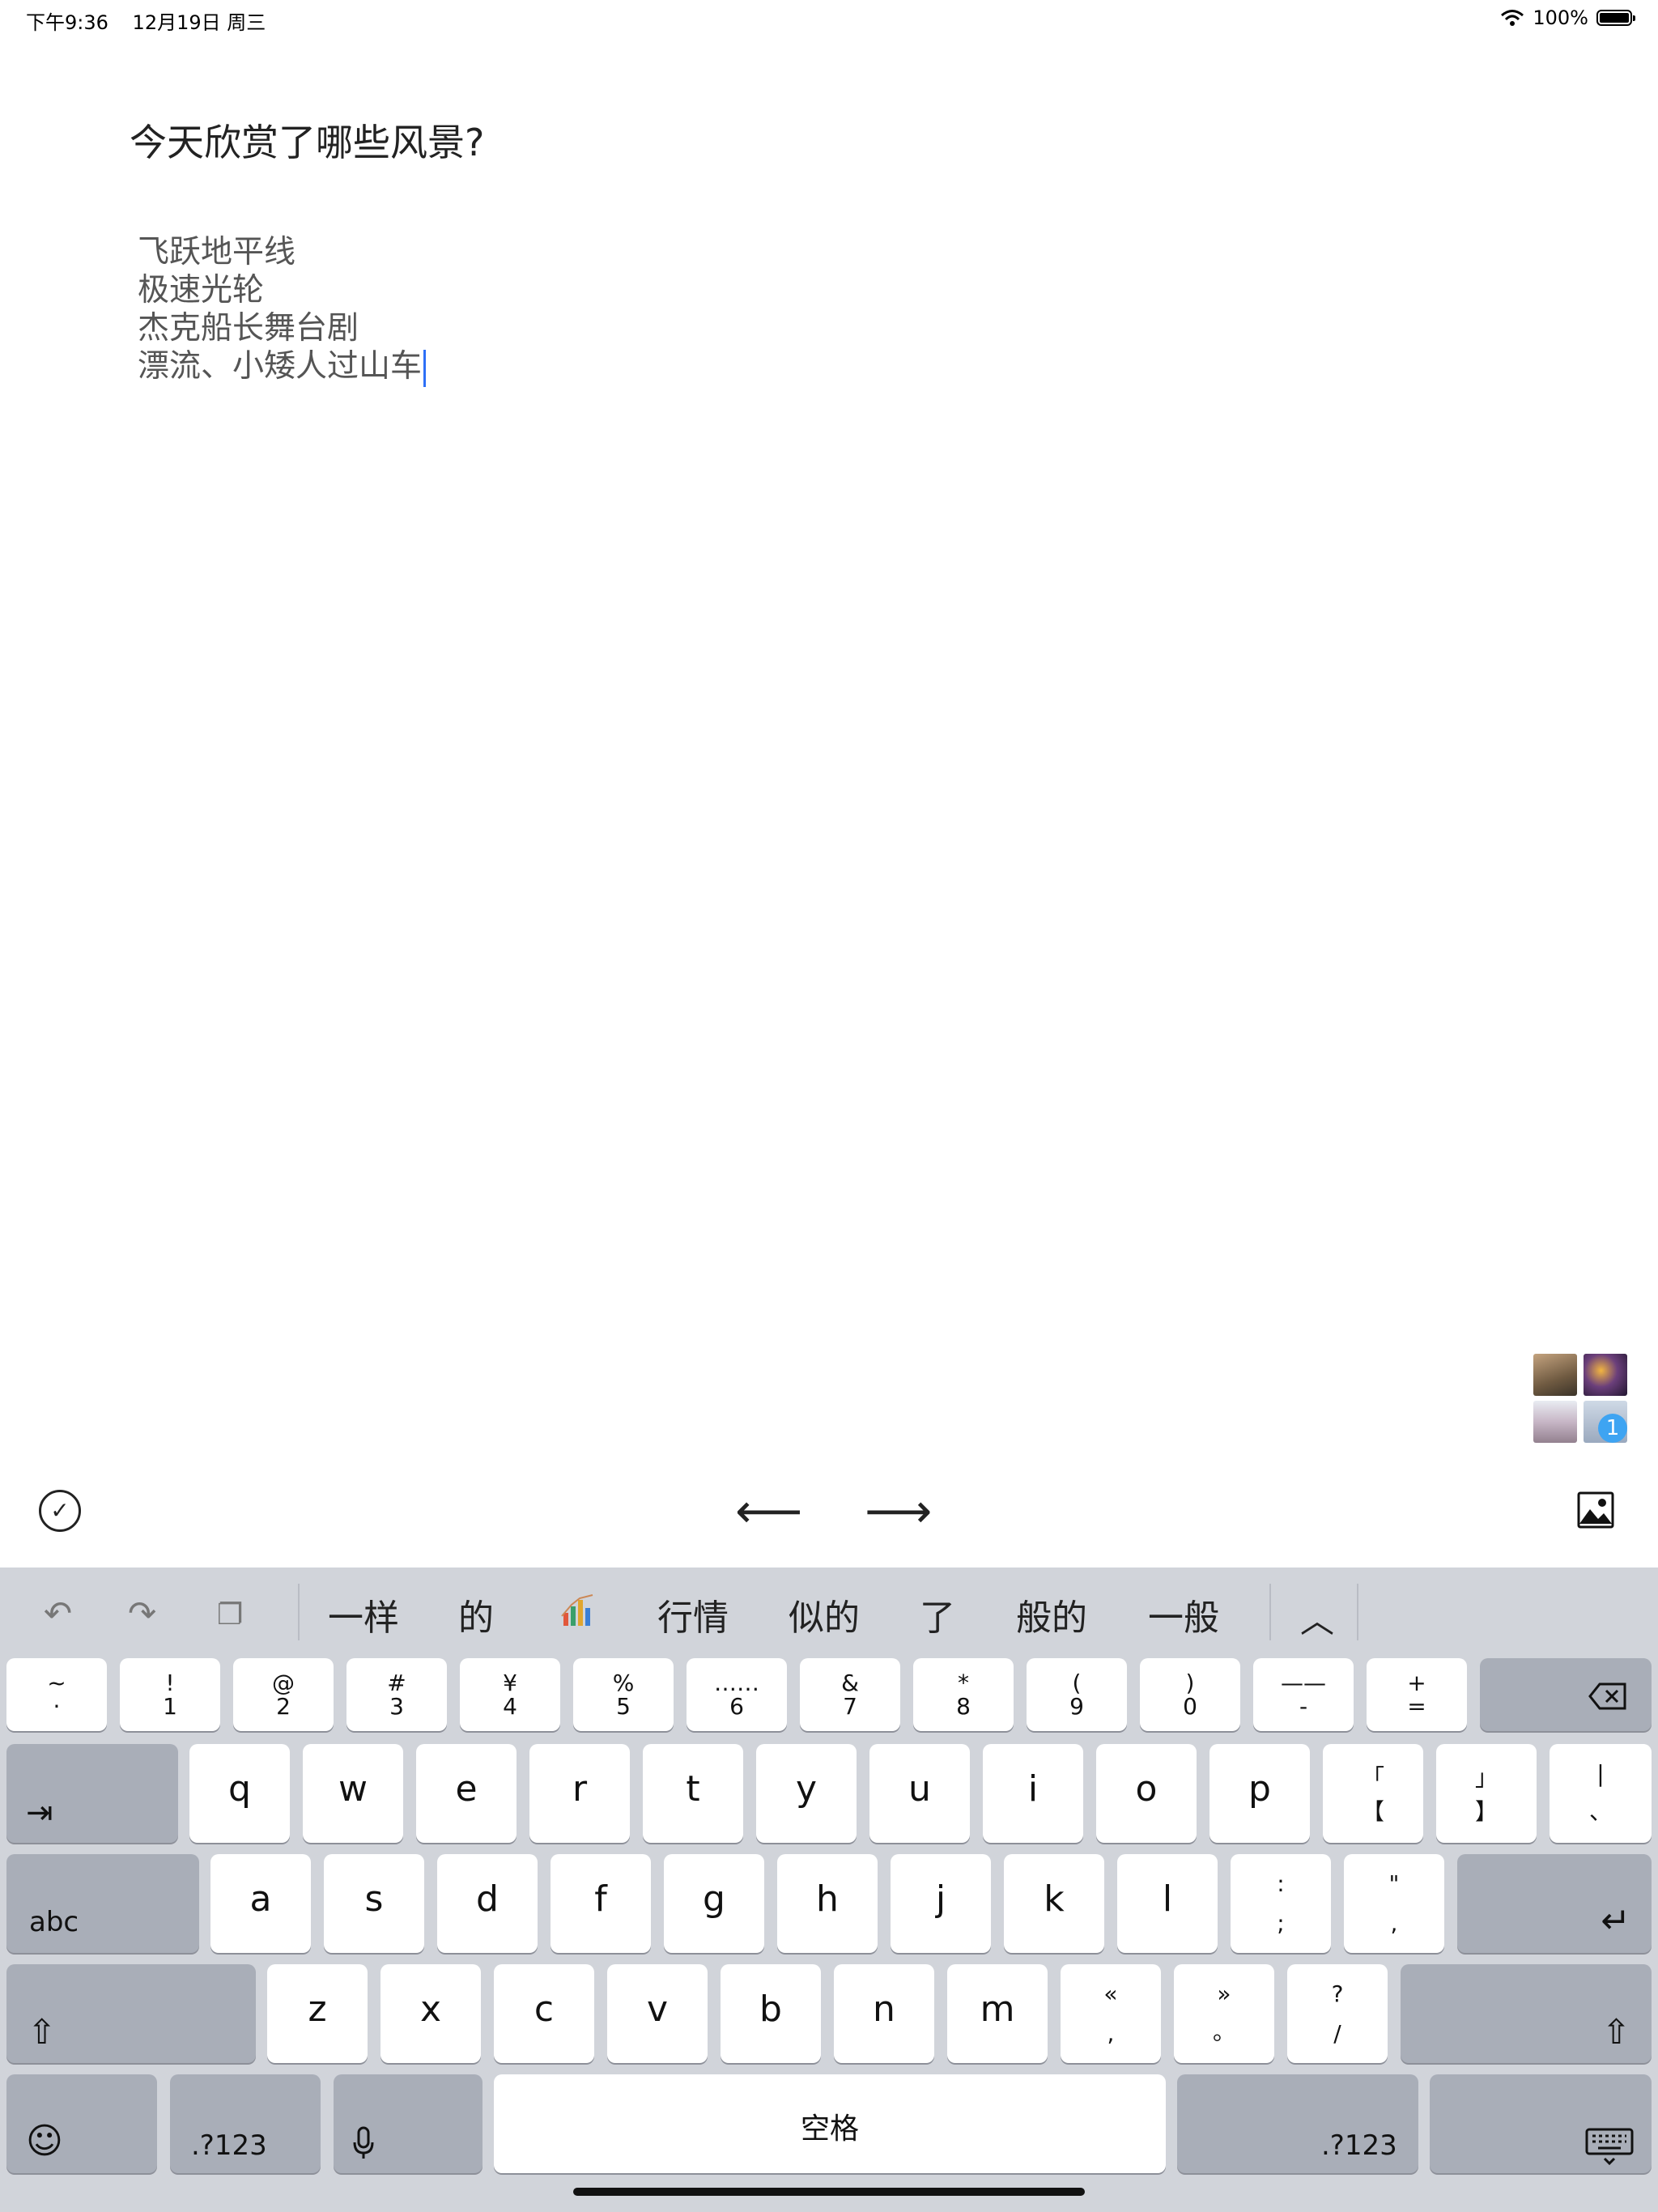 This screenshot has height=2212, width=1658. I want to click on key-minus: —— -, so click(1303, 1695).